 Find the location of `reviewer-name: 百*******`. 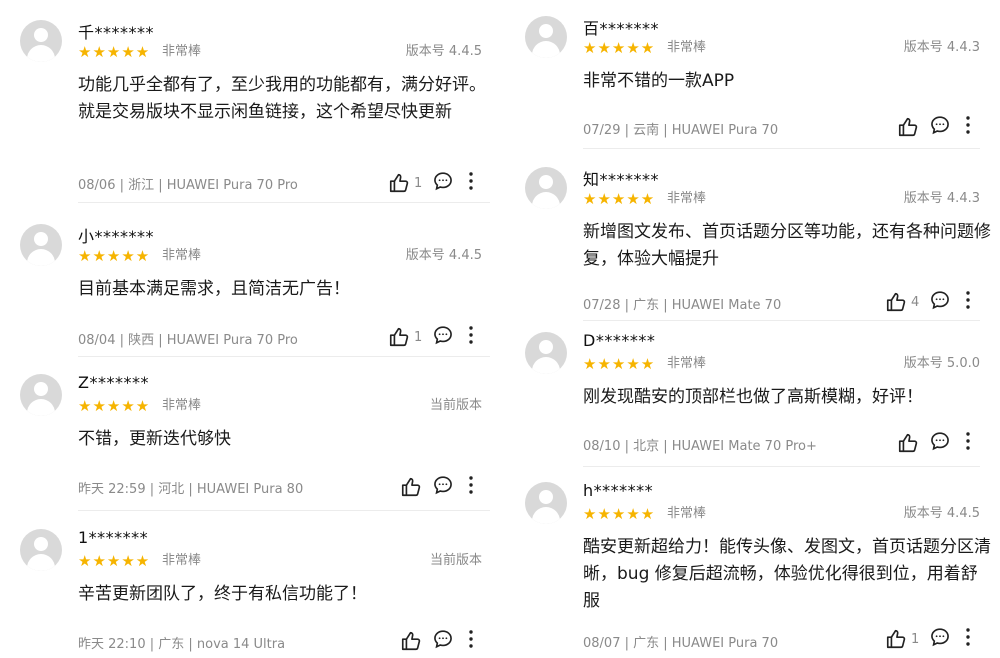

reviewer-name: 百******* is located at coordinates (621, 28).